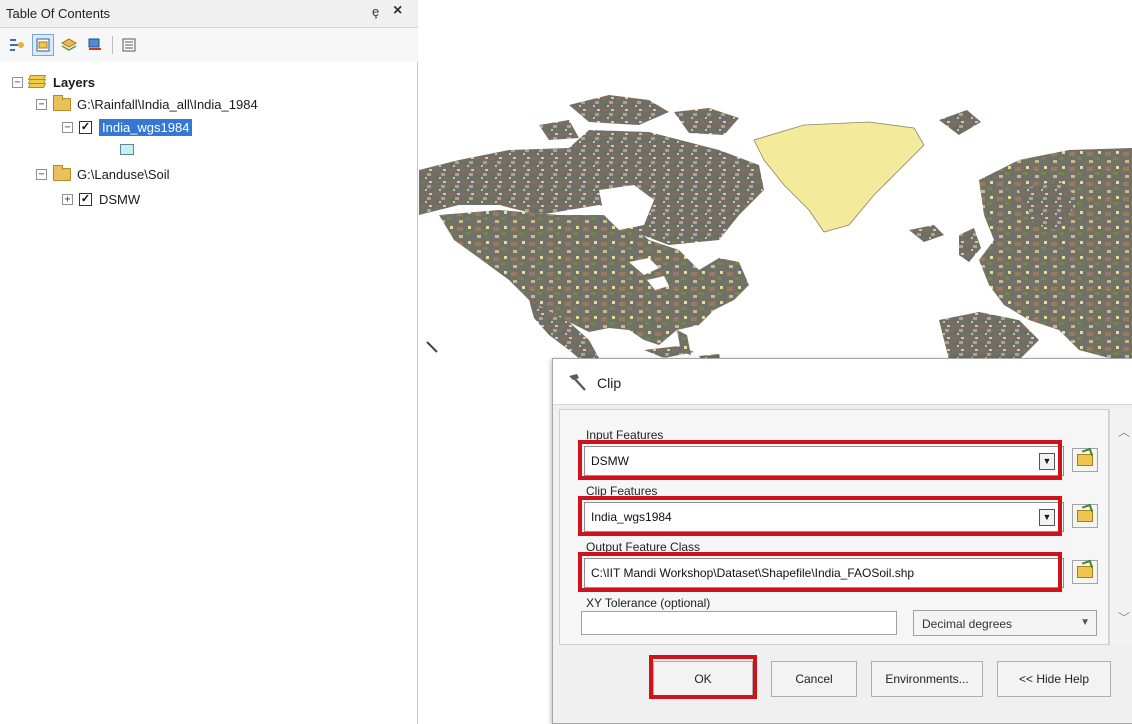 The height and width of the screenshot is (724, 1132). I want to click on layers-root-label: Layers, so click(74, 82).